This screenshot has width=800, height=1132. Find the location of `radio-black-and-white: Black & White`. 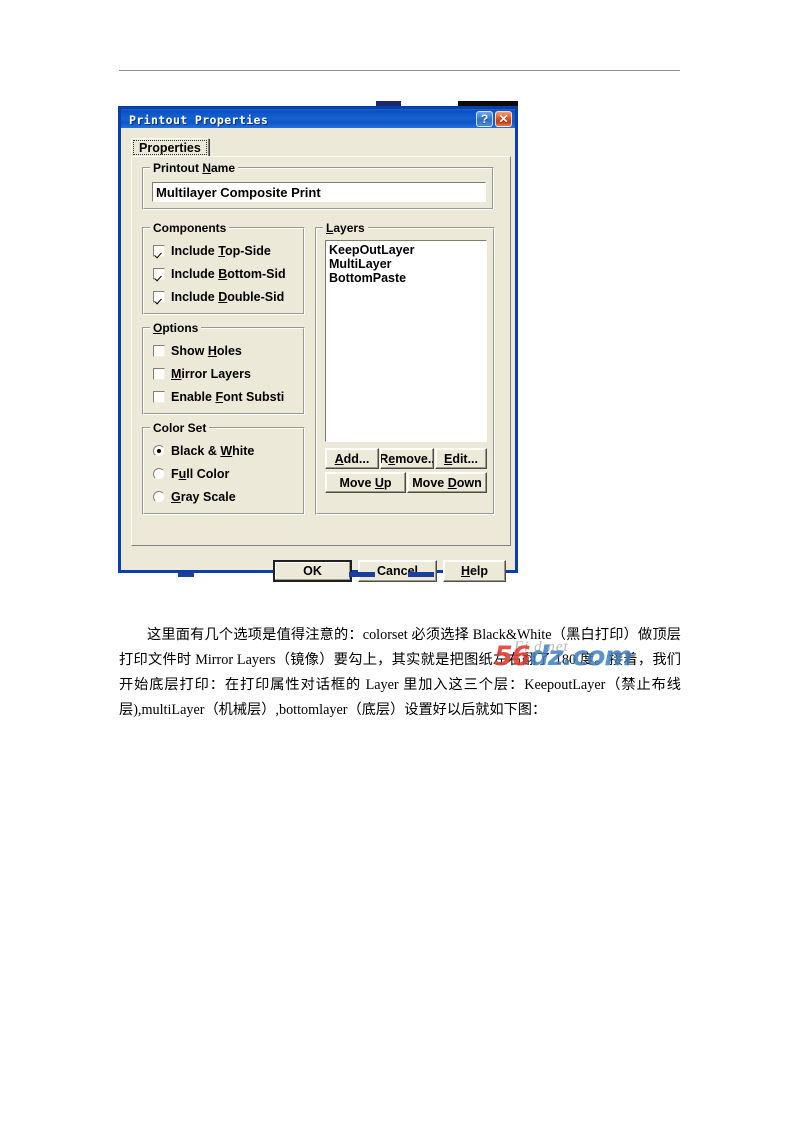

radio-black-and-white: Black & White is located at coordinates (203, 451).